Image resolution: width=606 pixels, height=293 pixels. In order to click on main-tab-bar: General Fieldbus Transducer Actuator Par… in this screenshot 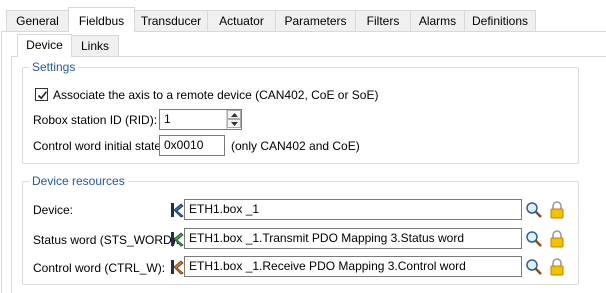, I will do `click(303, 16)`.